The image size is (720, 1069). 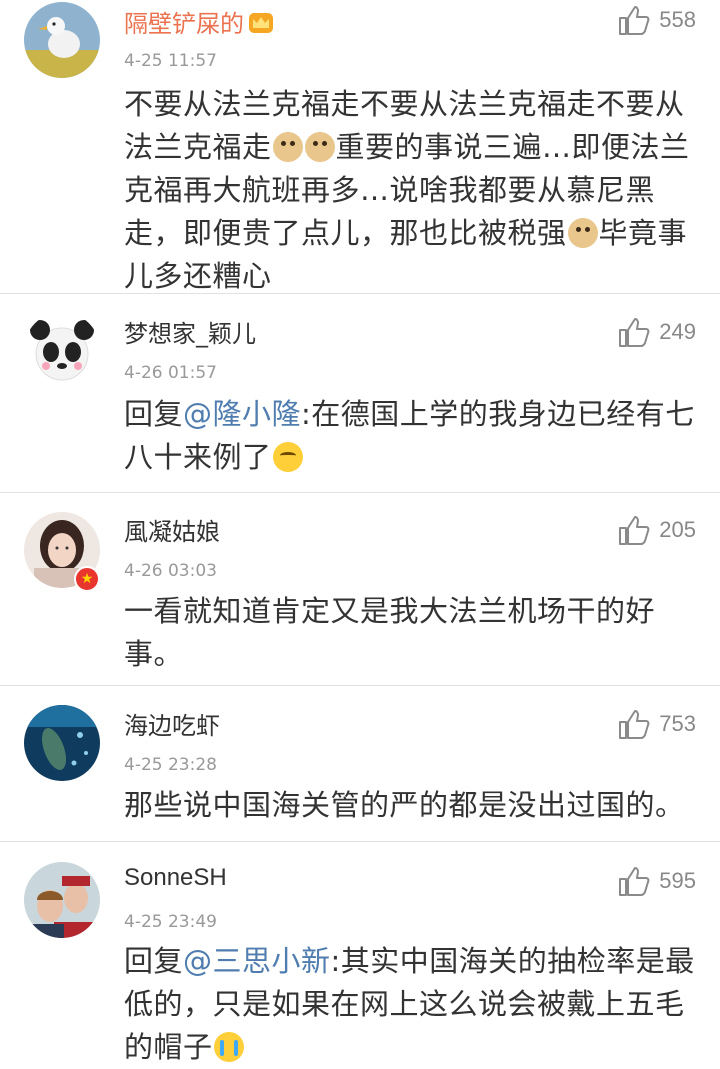 What do you see at coordinates (656, 724) in the screenshot?
I see `like-button: 753` at bounding box center [656, 724].